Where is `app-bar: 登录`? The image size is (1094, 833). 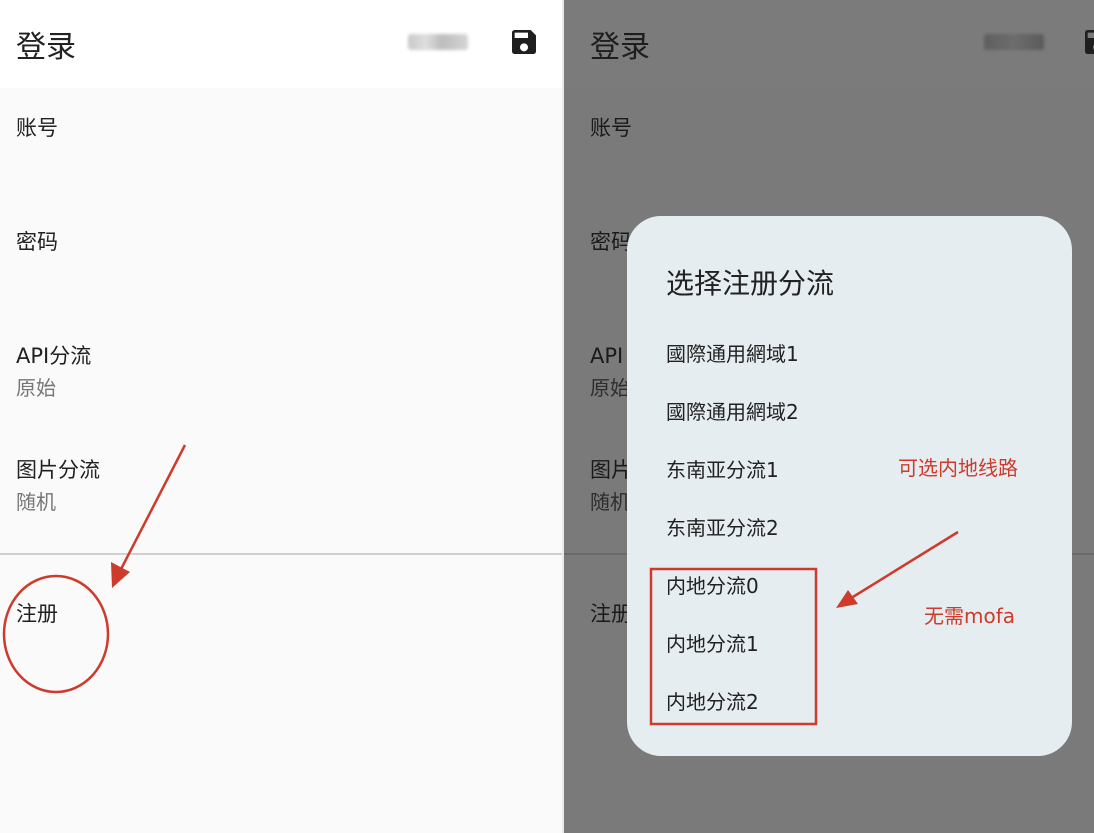 app-bar: 登录 is located at coordinates (829, 44).